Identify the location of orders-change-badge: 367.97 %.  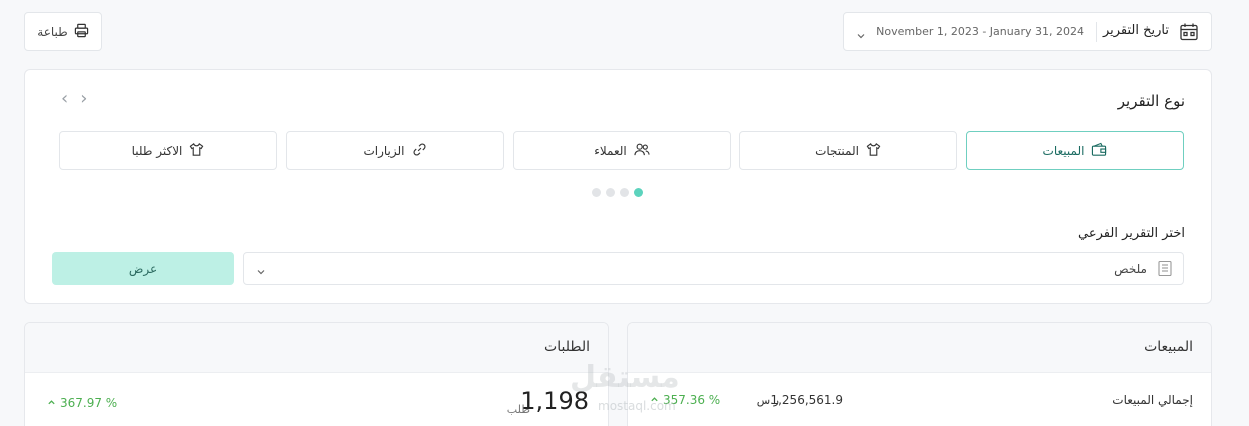
(82, 403).